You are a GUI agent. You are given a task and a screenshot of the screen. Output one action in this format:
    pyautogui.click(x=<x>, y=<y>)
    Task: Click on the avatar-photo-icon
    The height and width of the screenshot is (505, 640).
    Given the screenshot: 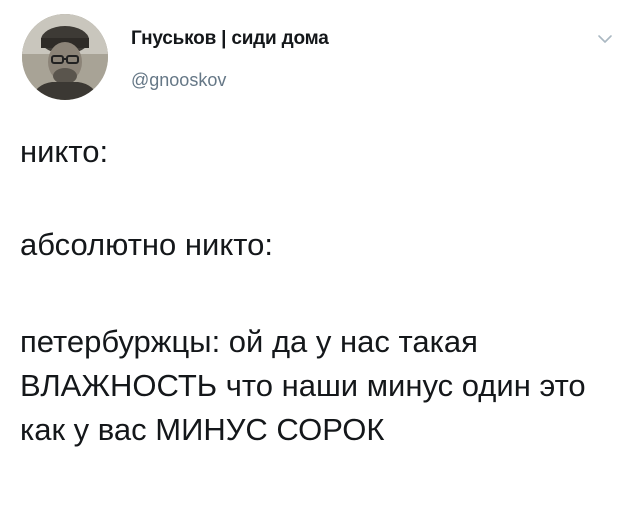 What is the action you would take?
    pyautogui.click(x=65, y=57)
    